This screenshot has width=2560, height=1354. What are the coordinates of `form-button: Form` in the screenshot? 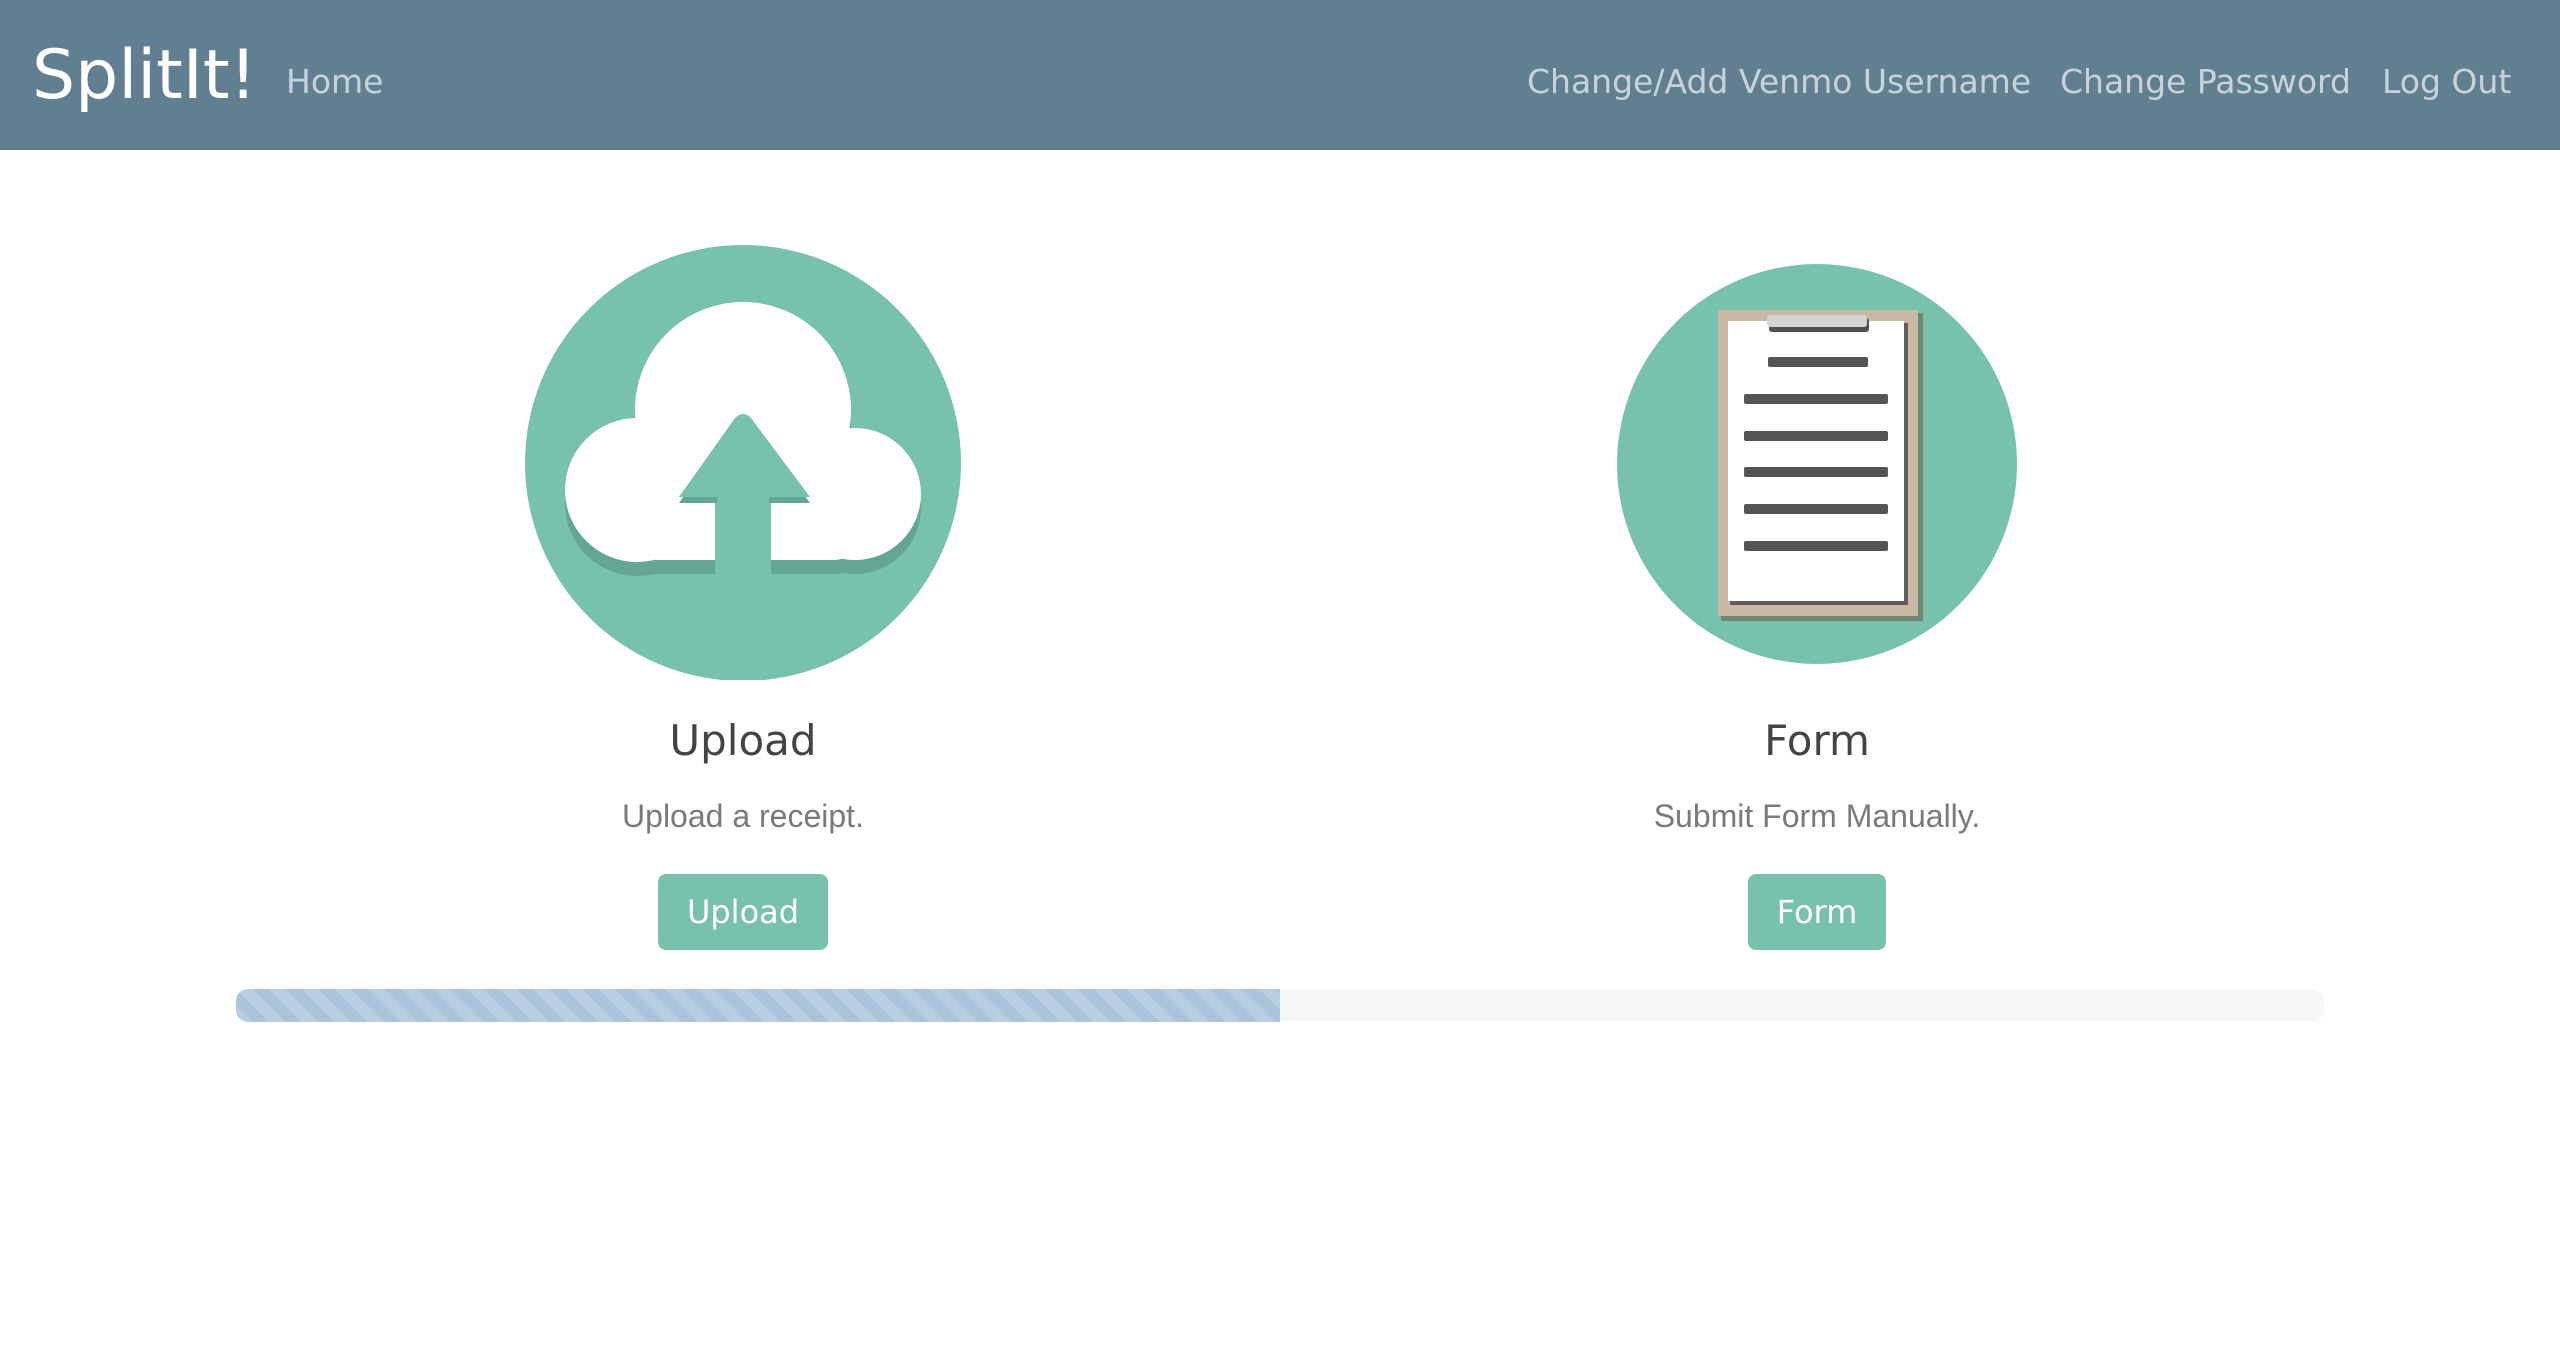 It's located at (1817, 912).